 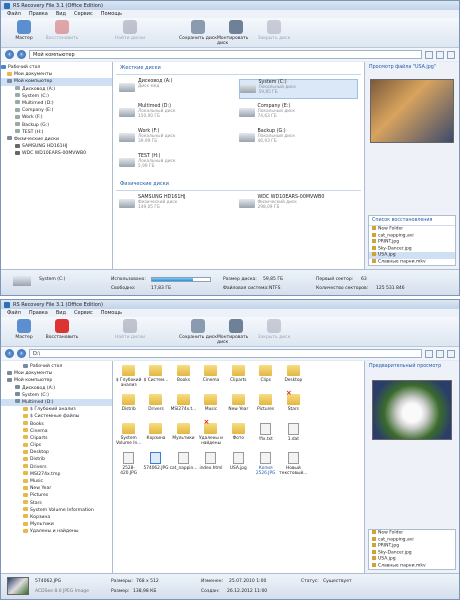 I want to click on drive-h: TEST (H:) Локальный диск 5,99 ГБ, so click(x=179, y=164).